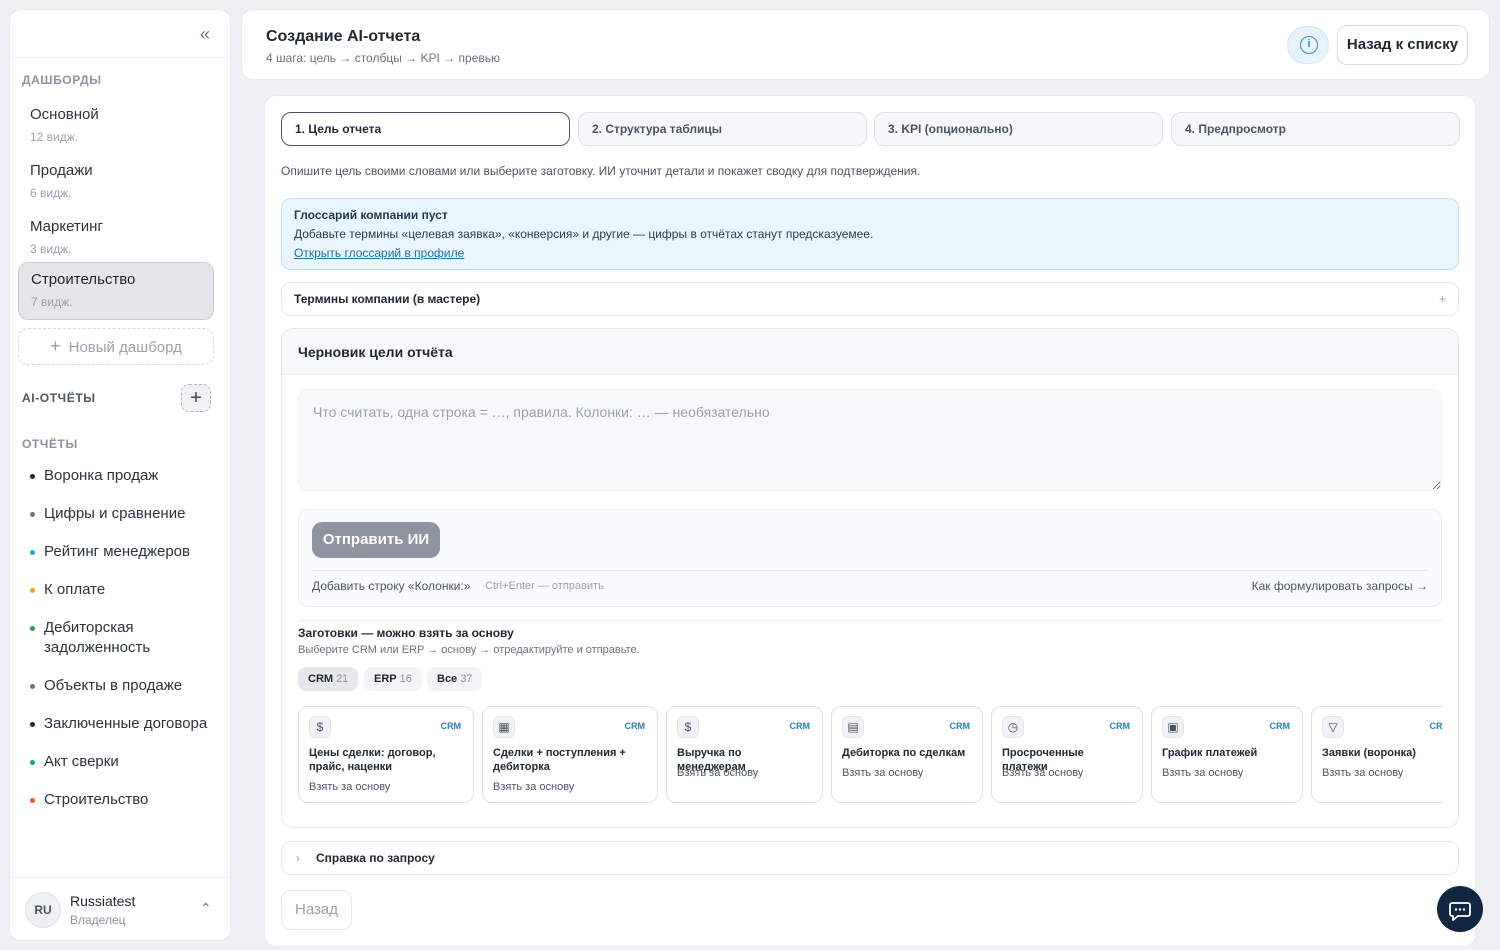 The height and width of the screenshot is (950, 1500). I want to click on company-terms-label: Термины компании (в мастере), so click(387, 299).